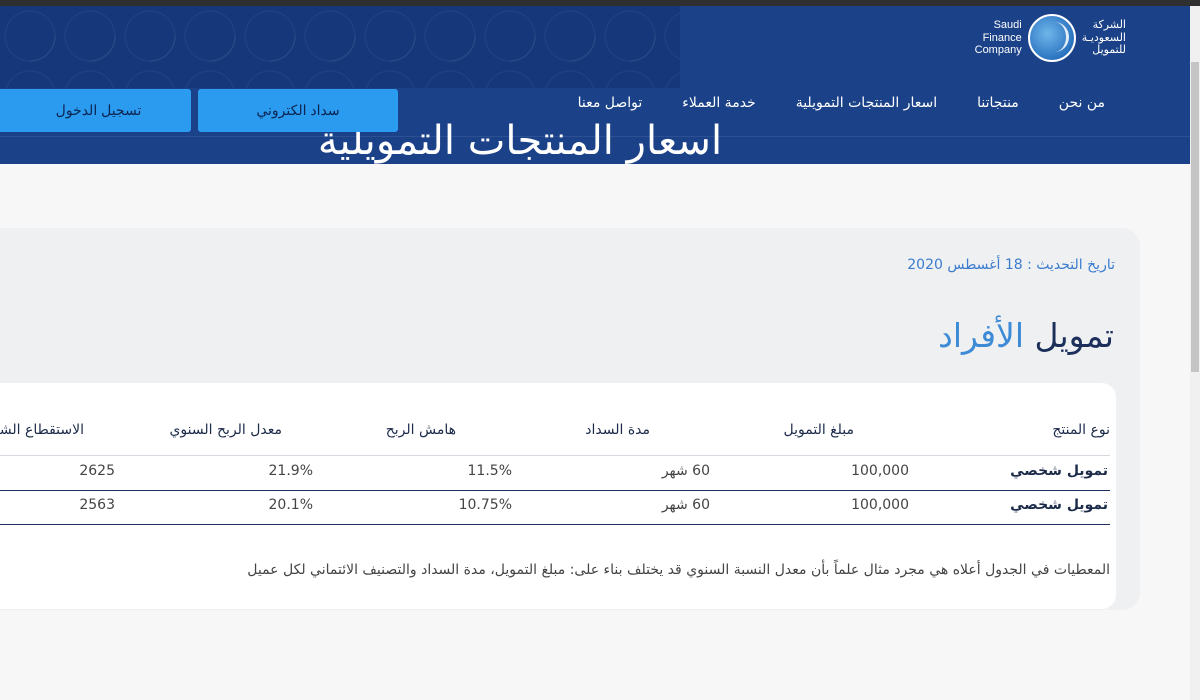 The image size is (1200, 700). Describe the element at coordinates (97, 471) in the screenshot. I see `cell-monthly-deduction: 2625` at that location.